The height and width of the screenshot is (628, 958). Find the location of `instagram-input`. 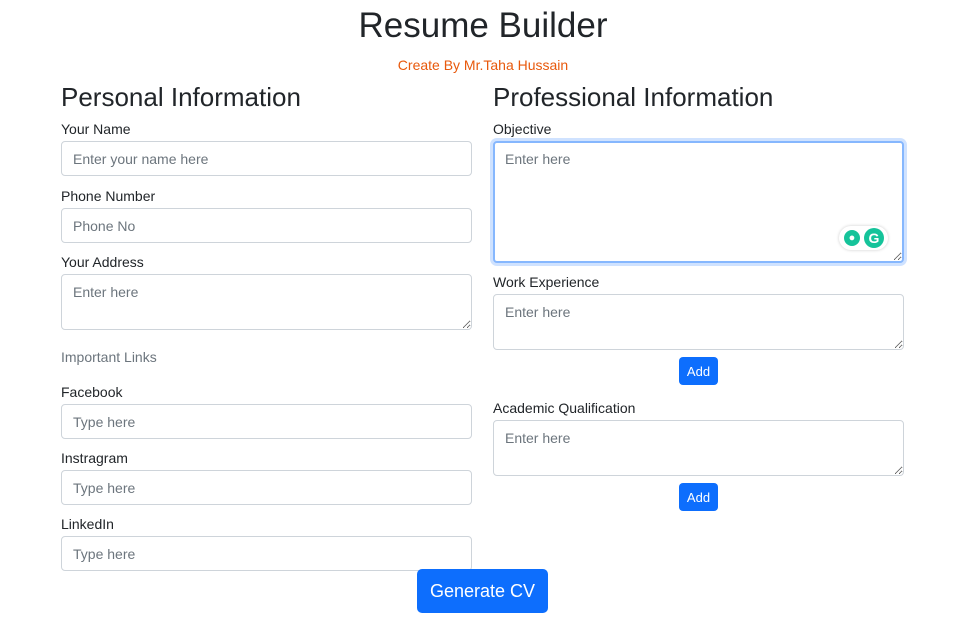

instagram-input is located at coordinates (266, 487).